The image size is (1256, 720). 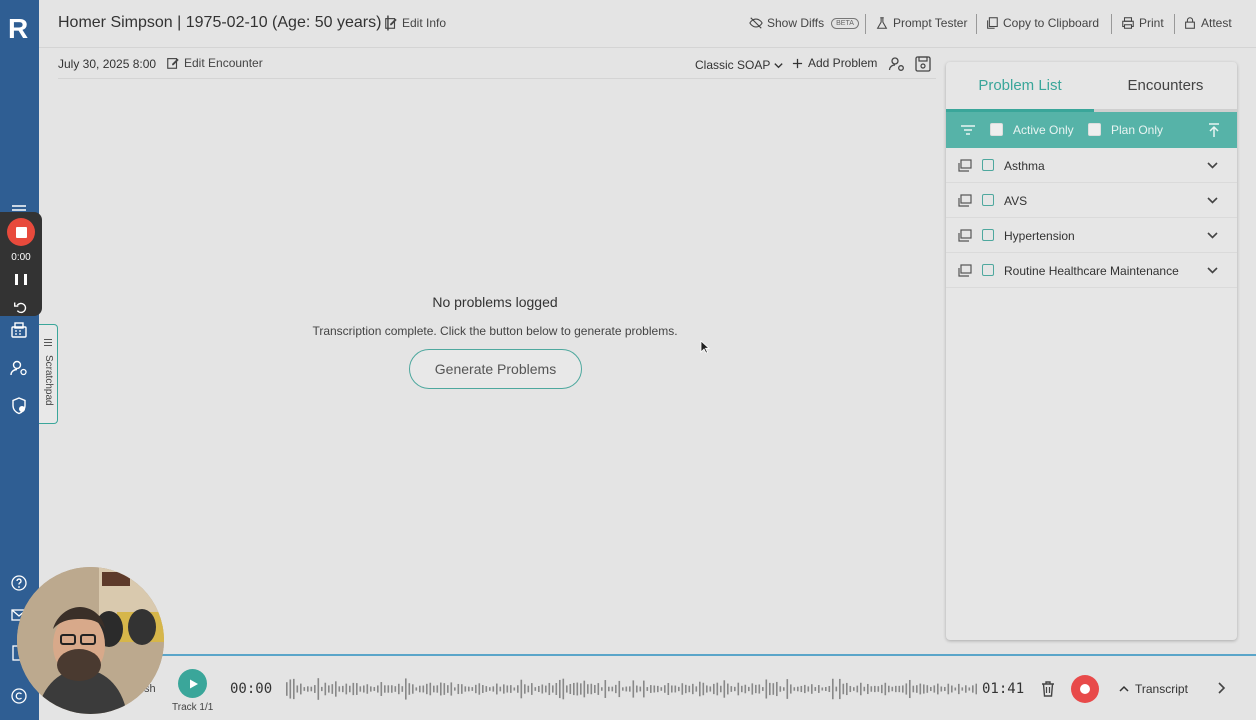 I want to click on save-icon, so click(x=923, y=64).